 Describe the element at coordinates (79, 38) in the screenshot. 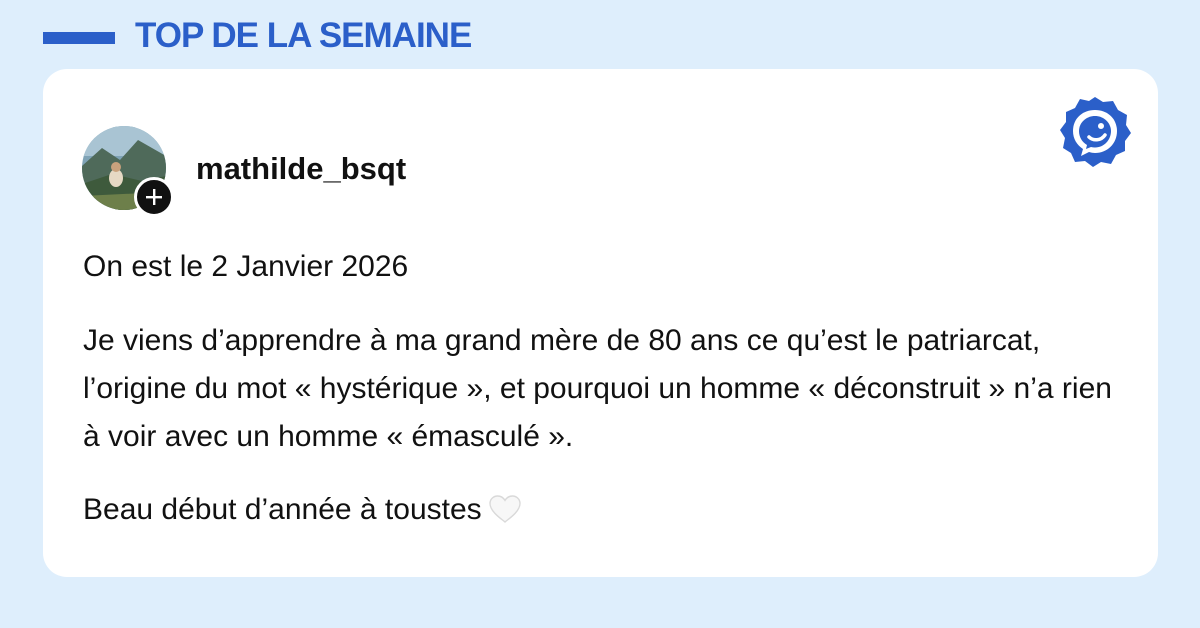

I see `header-accent-bar` at that location.